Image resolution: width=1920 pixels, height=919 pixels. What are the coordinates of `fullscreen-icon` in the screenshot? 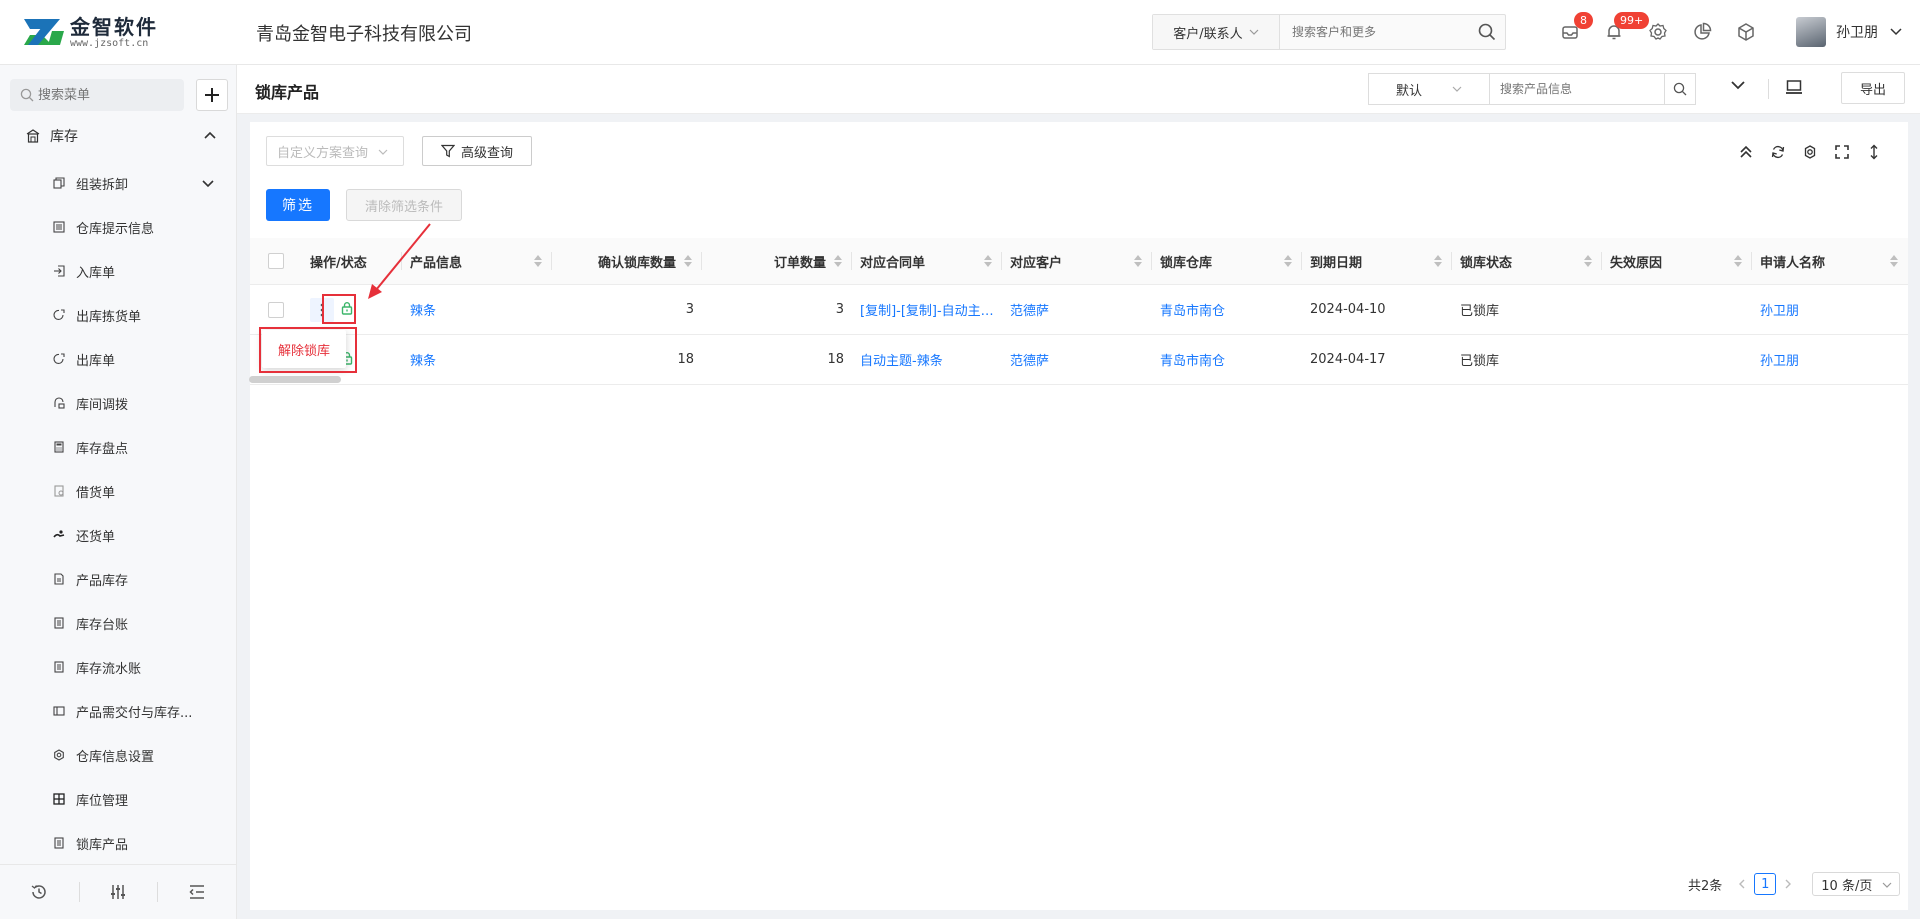 It's located at (1842, 152).